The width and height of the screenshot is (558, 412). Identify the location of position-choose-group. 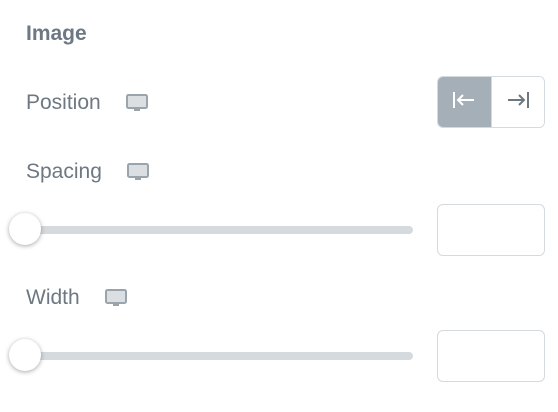
(491, 102).